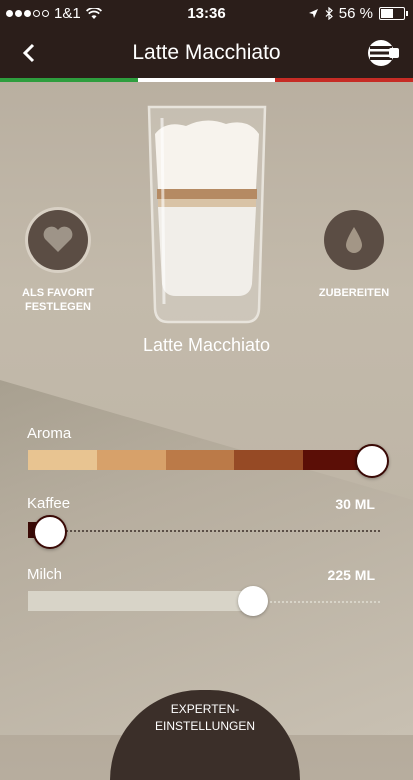 The width and height of the screenshot is (413, 780). Describe the element at coordinates (206, 80) in the screenshot. I see `italian-flag-stripe` at that location.